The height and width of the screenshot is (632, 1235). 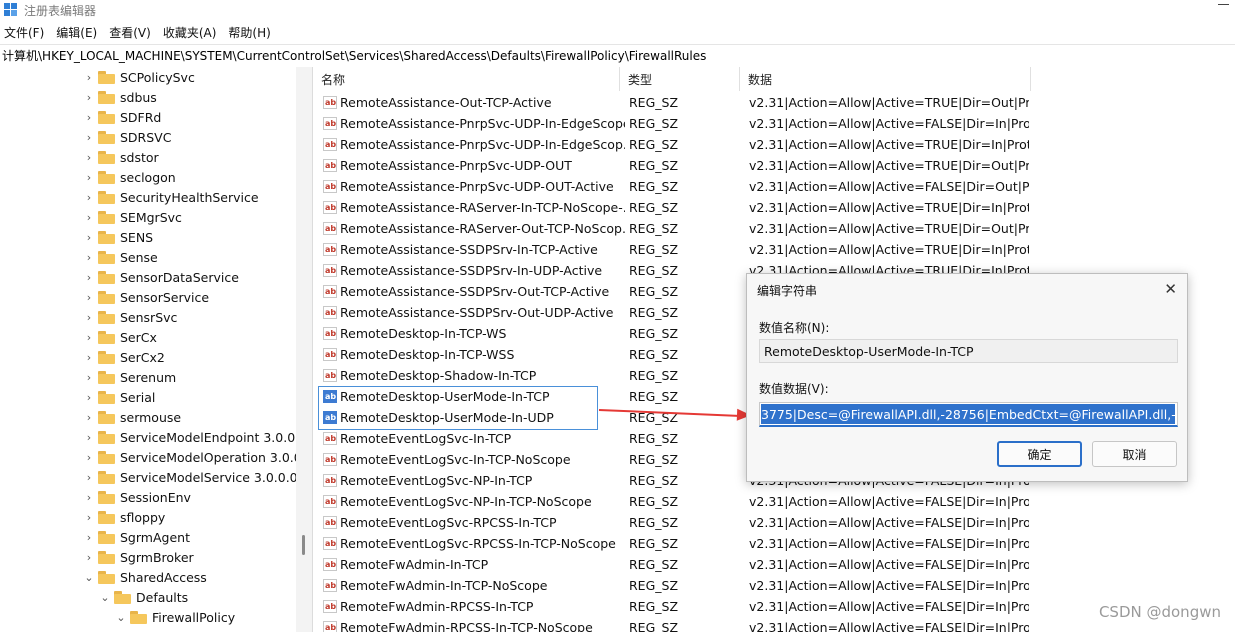 What do you see at coordinates (130, 177) in the screenshot?
I see `tree-item: › seclogon` at bounding box center [130, 177].